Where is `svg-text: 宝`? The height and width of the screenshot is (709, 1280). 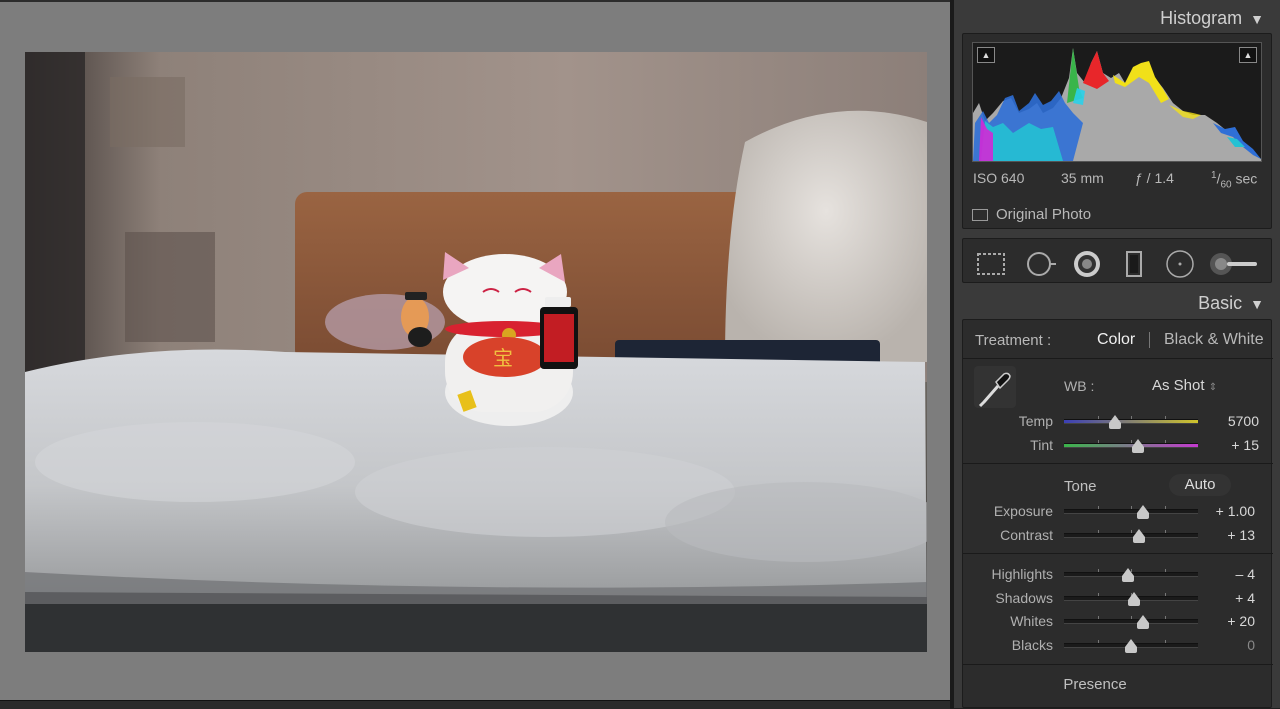 svg-text: 宝 is located at coordinates (503, 358).